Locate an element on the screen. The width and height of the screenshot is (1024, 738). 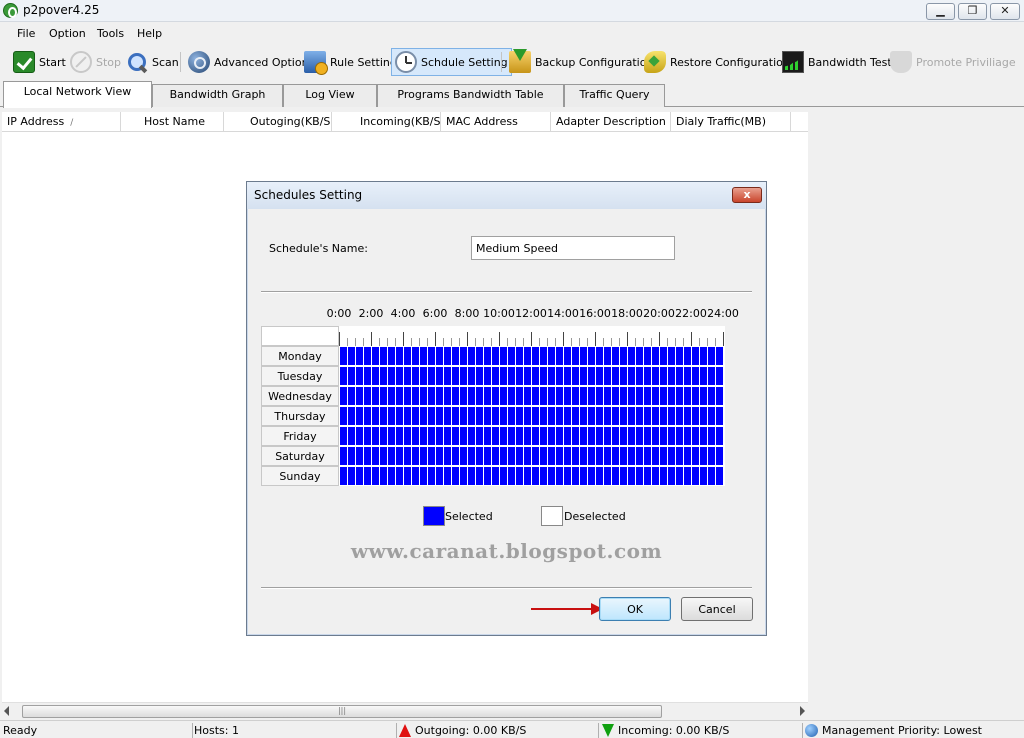
schedule-grid is located at coordinates (532, 416).